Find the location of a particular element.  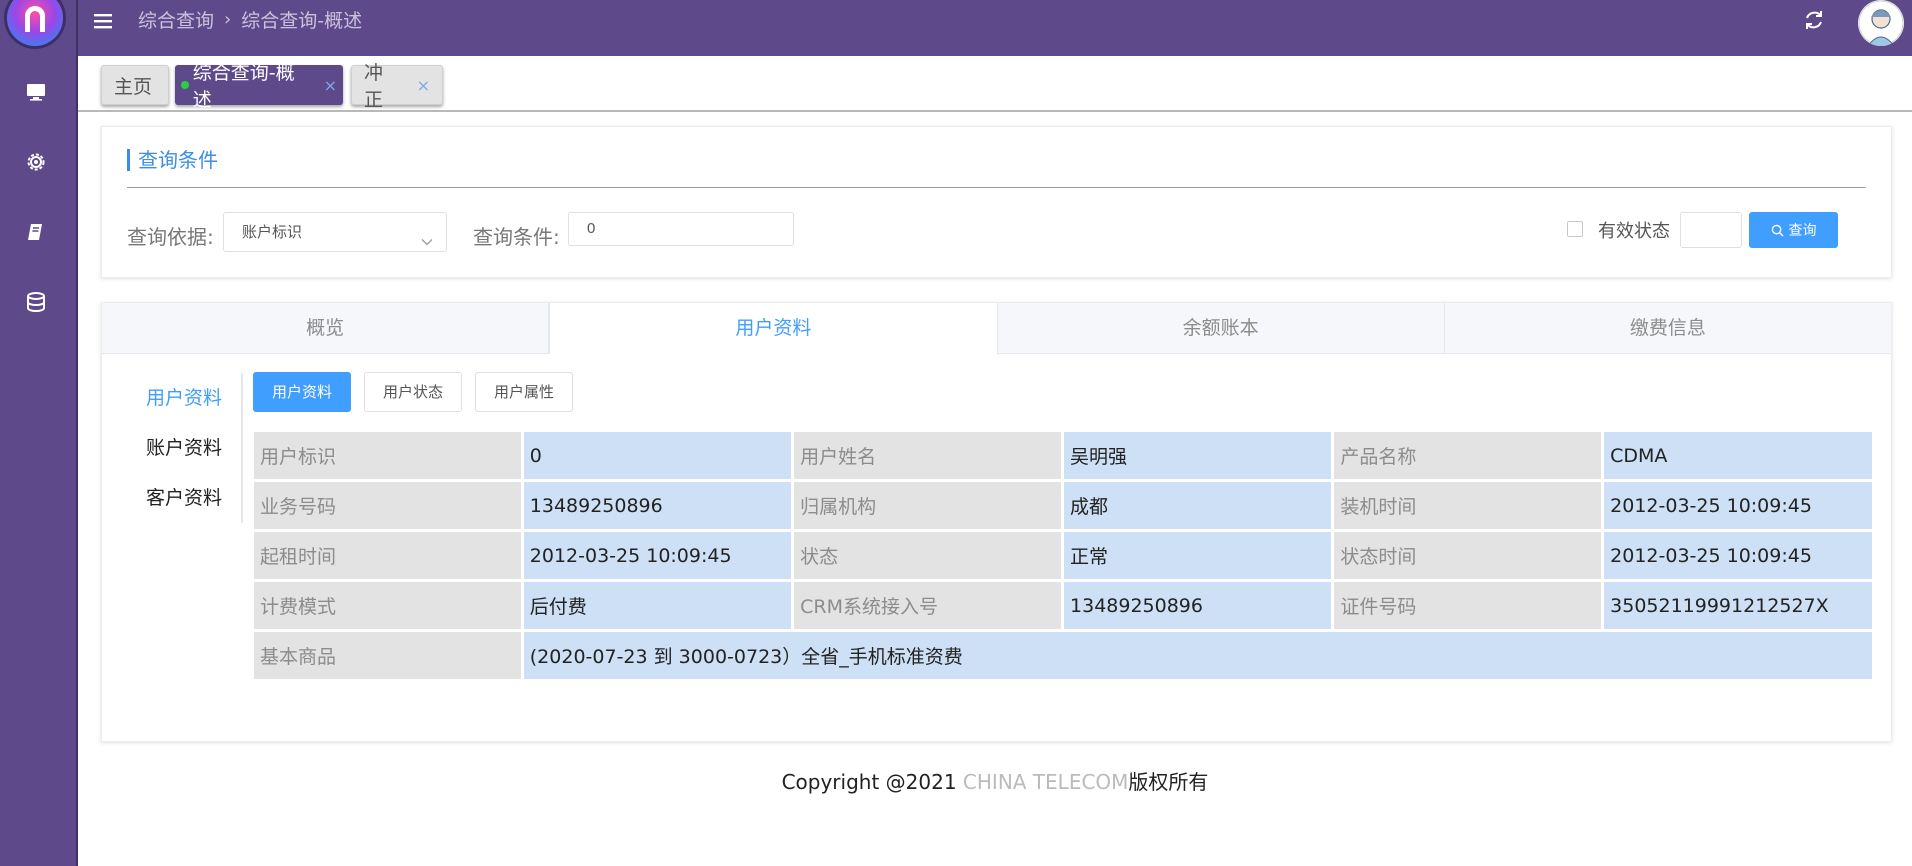

user-status-button: 用户状态 is located at coordinates (413, 392).